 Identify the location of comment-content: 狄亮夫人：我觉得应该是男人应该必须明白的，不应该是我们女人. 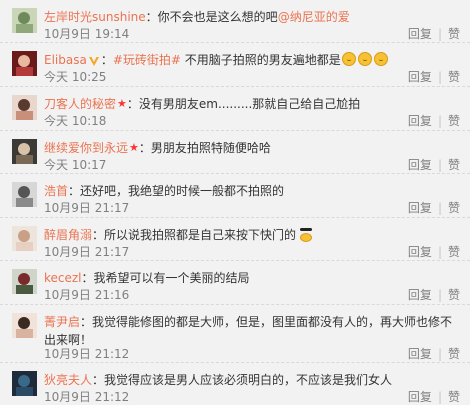
(251, 380).